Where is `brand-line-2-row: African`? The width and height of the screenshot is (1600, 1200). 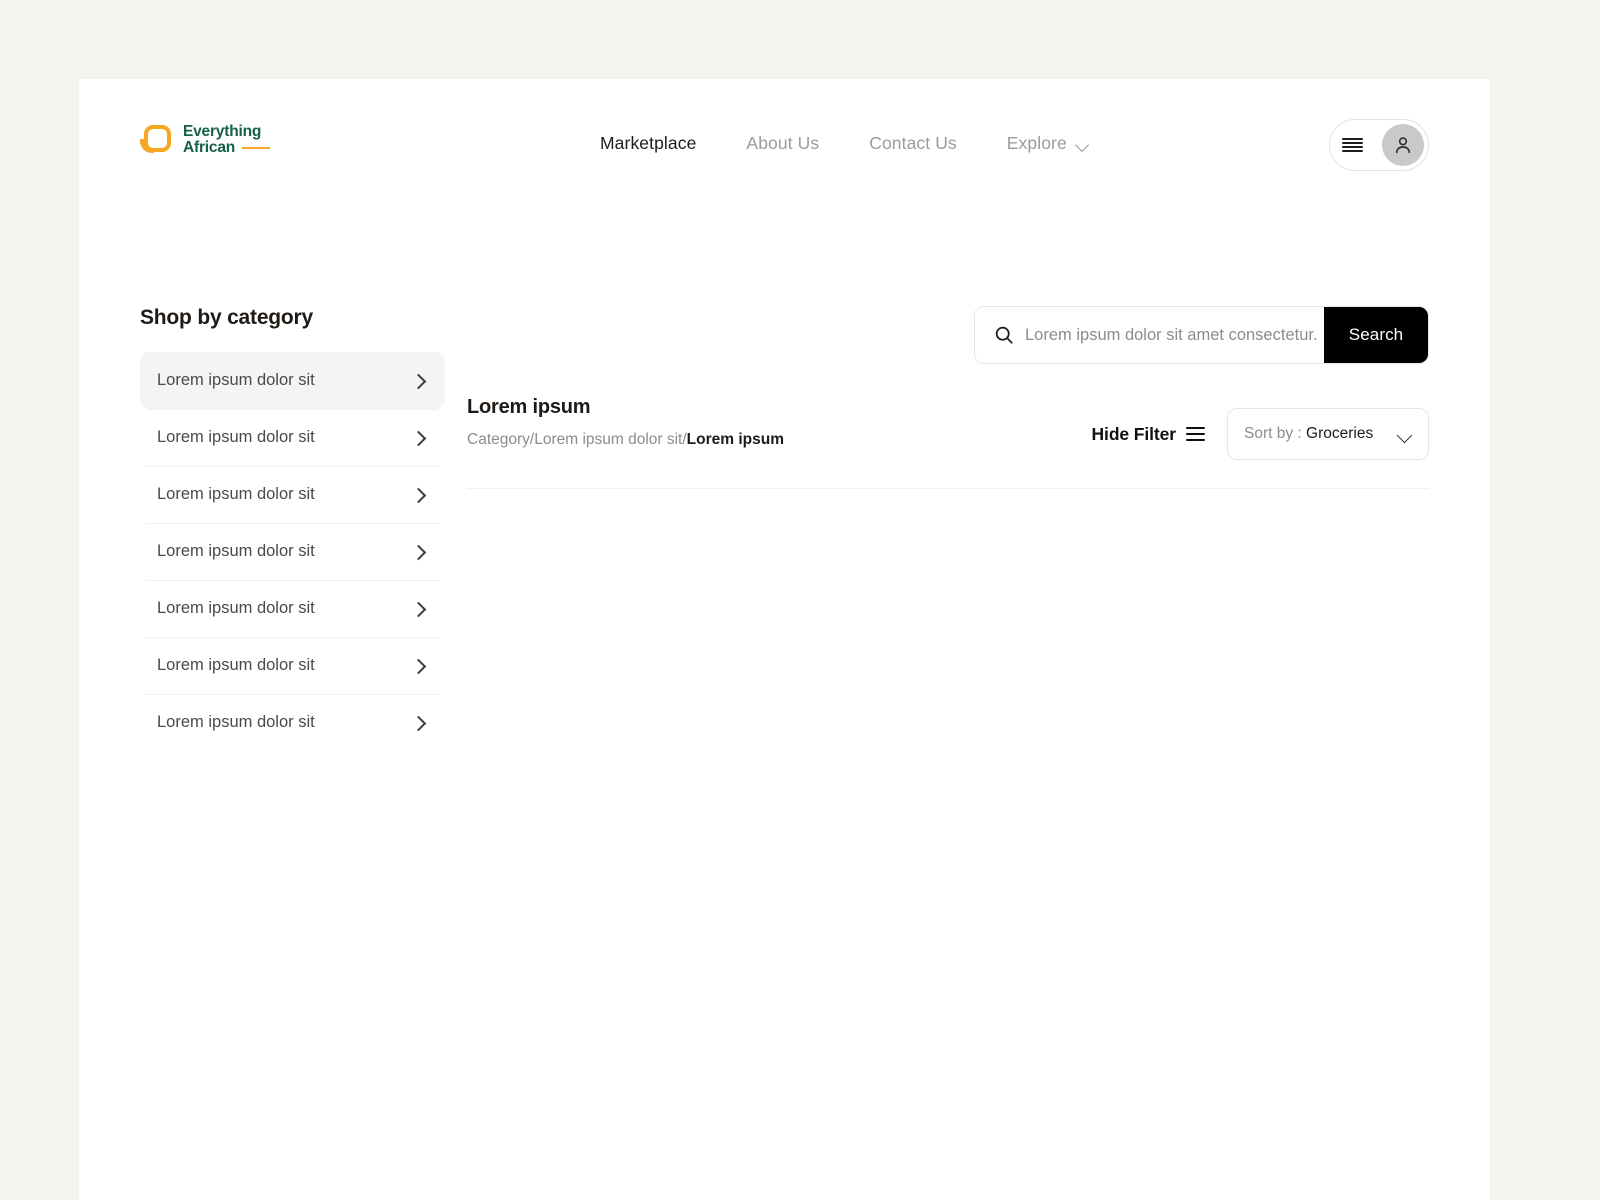 brand-line-2-row: African is located at coordinates (227, 147).